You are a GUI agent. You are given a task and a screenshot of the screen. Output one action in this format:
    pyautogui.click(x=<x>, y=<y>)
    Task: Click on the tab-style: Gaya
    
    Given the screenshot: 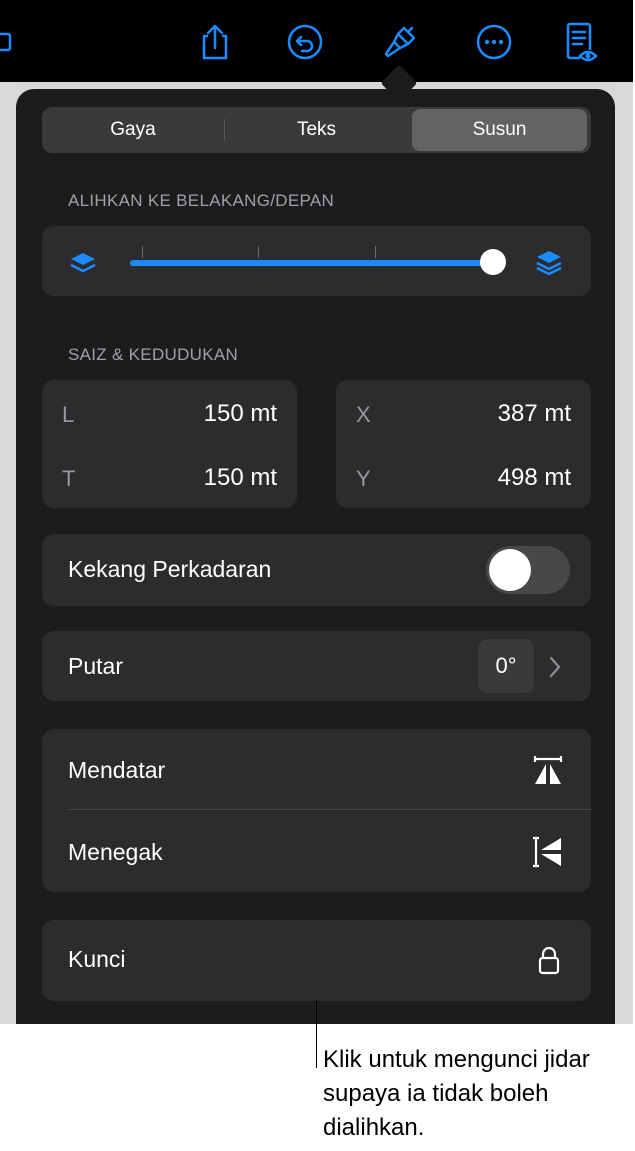 What is the action you would take?
    pyautogui.click(x=133, y=130)
    